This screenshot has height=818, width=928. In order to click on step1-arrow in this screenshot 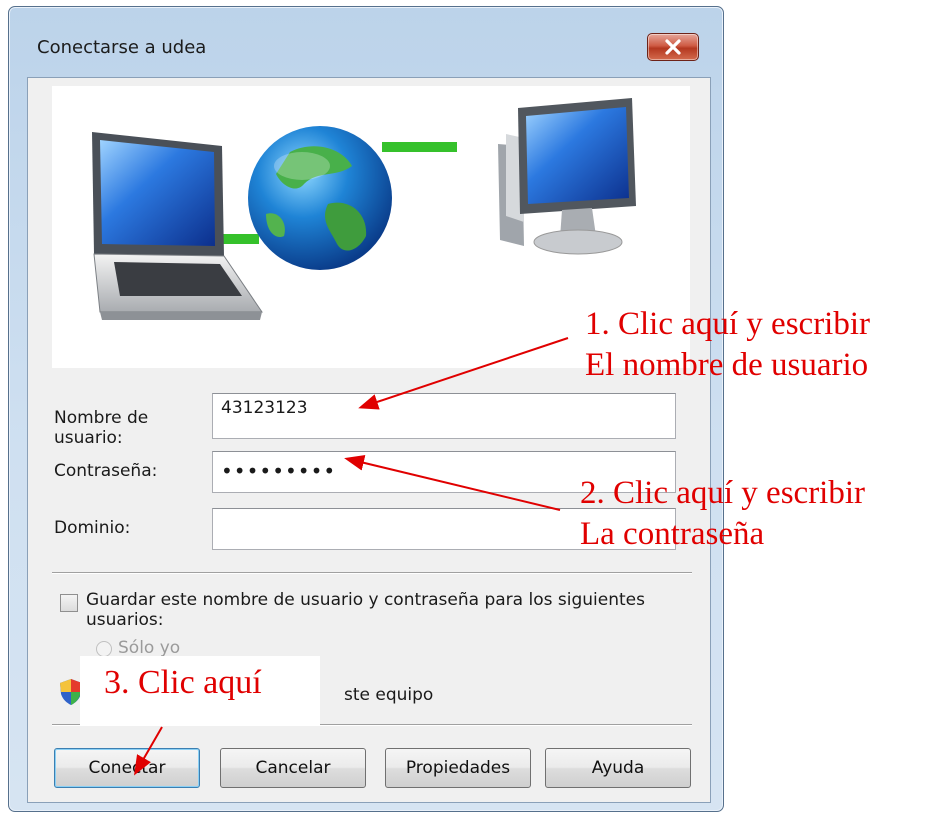, I will do `click(463, 373)`.